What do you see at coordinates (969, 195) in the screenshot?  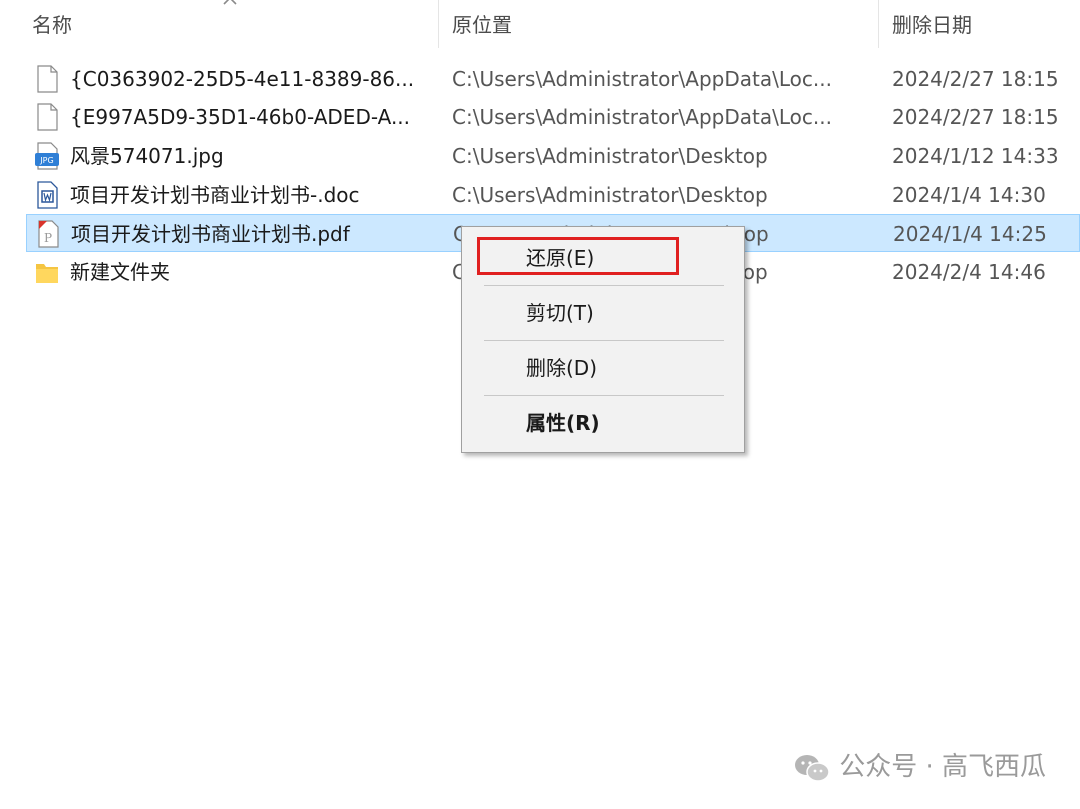 I see `file-deleted-date: 2024/1/4 14:30` at bounding box center [969, 195].